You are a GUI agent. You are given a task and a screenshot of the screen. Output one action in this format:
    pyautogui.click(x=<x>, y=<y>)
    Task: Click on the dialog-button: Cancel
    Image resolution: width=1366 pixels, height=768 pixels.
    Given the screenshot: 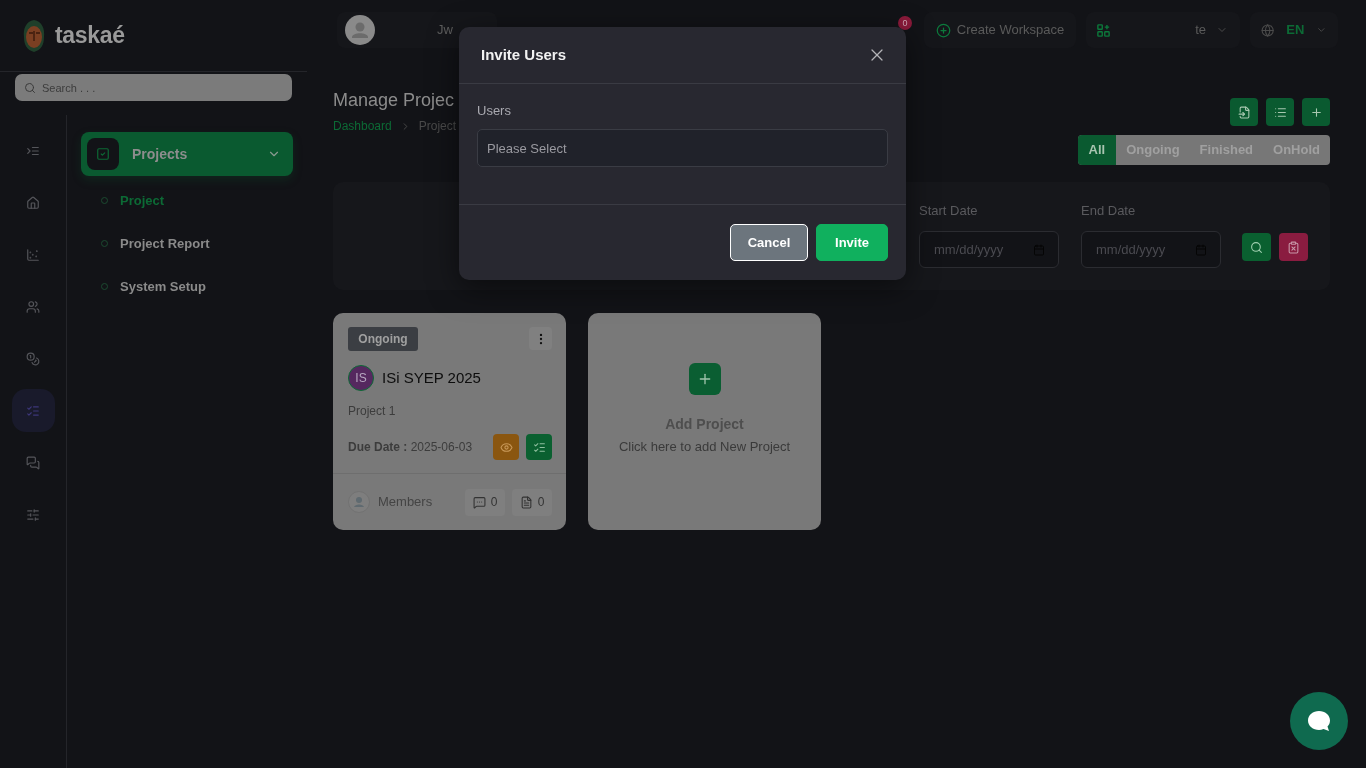 What is the action you would take?
    pyautogui.click(x=769, y=242)
    